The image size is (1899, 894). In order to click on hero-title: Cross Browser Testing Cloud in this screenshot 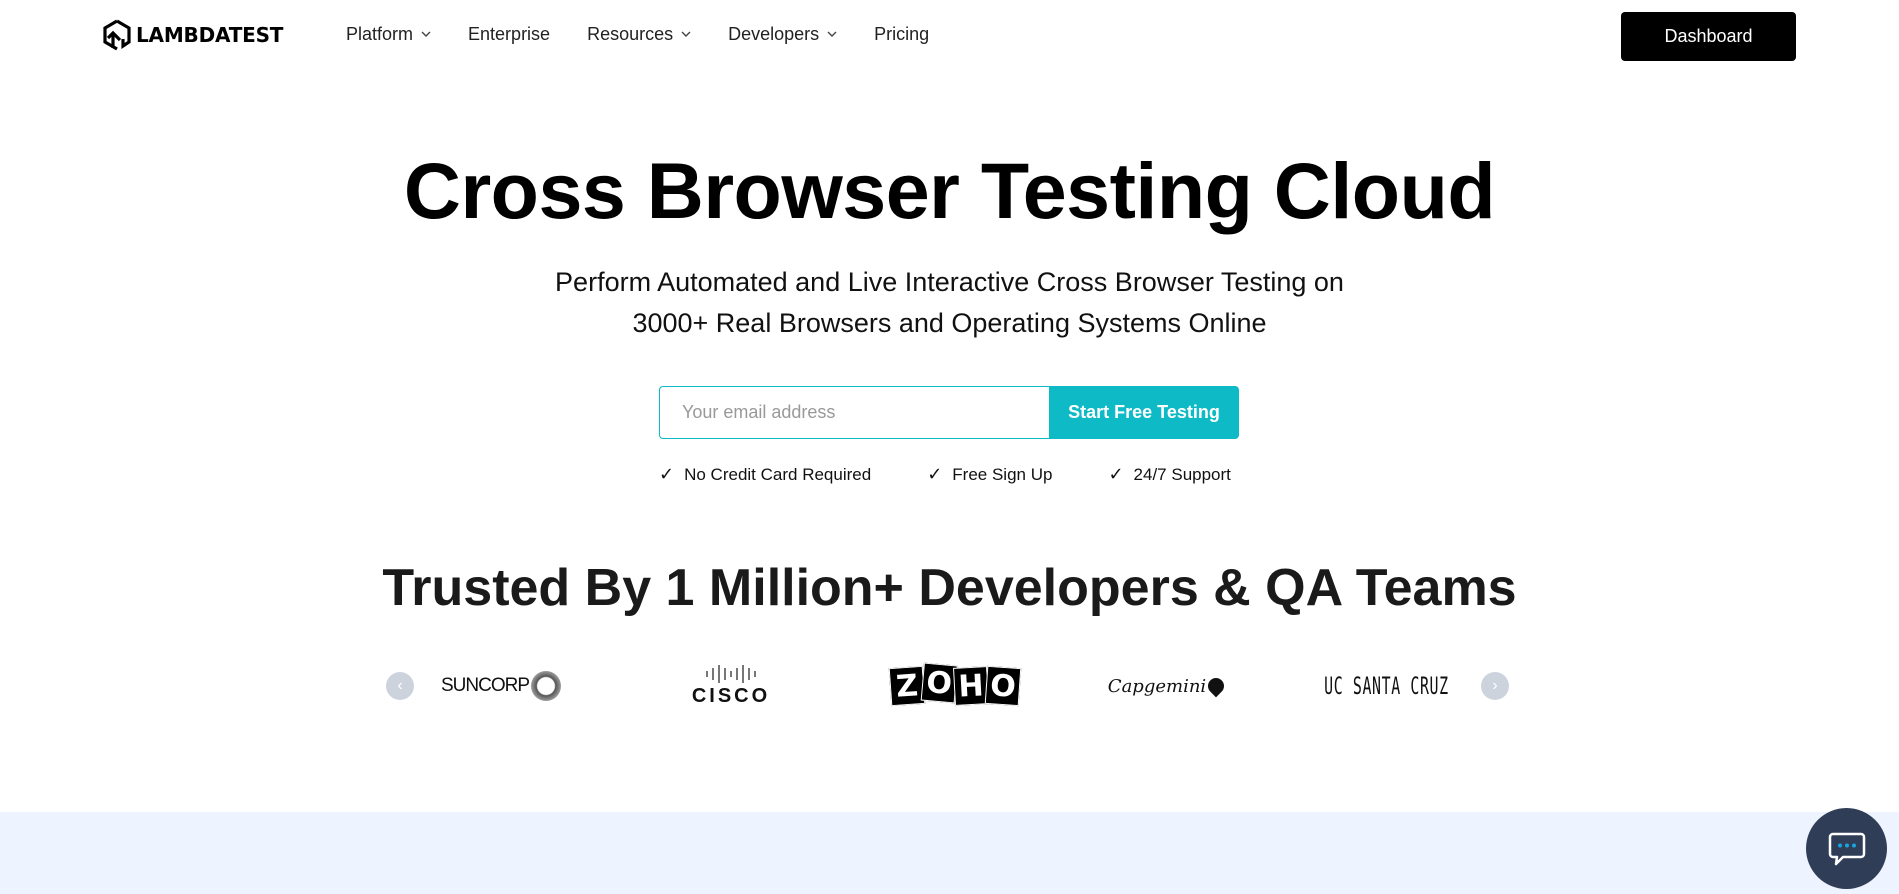, I will do `click(949, 190)`.